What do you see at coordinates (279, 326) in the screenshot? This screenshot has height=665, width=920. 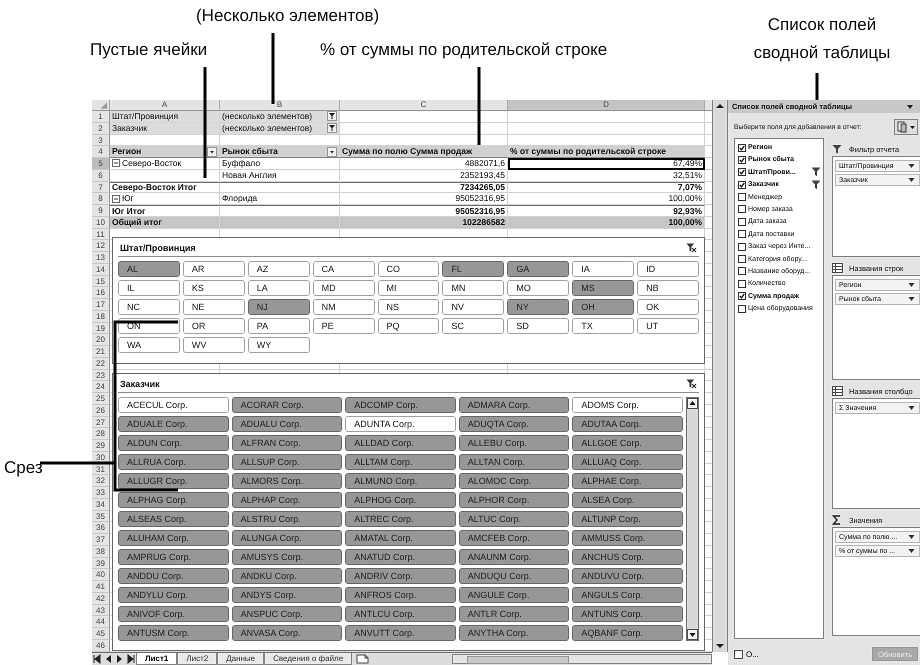 I see `slicer-item: PA` at bounding box center [279, 326].